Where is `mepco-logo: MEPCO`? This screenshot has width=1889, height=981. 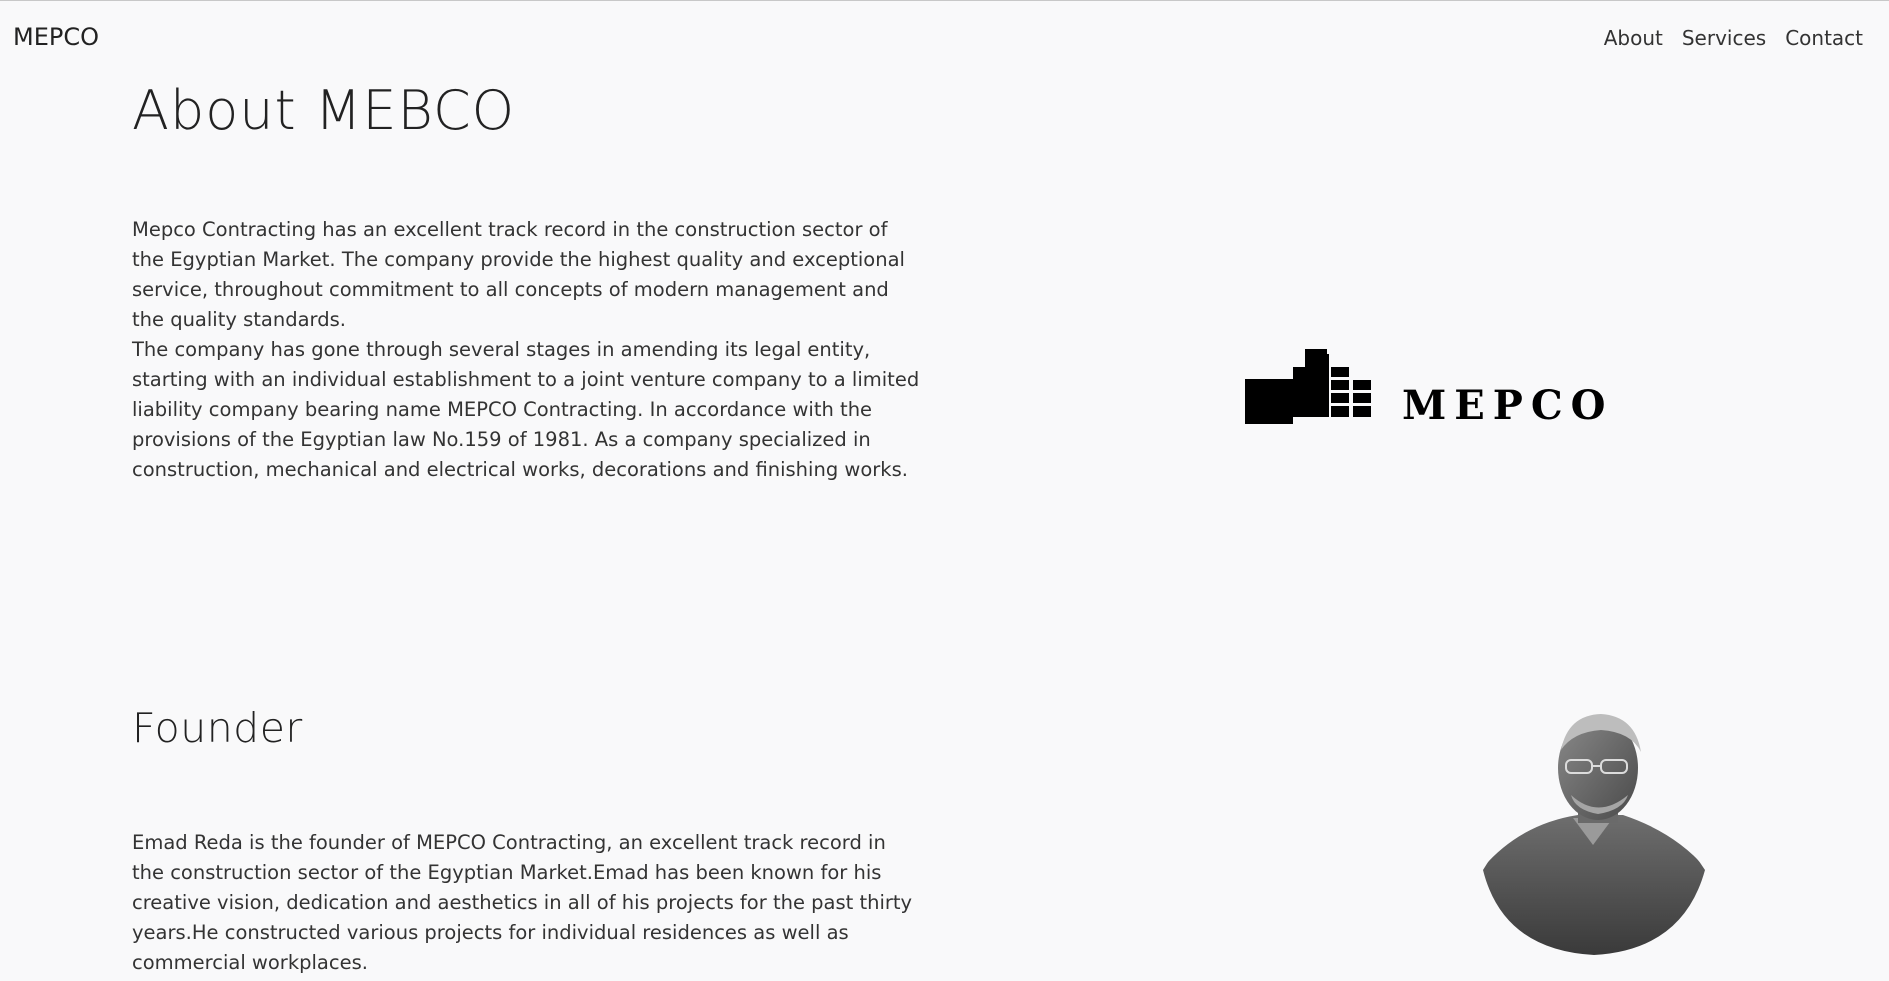 mepco-logo: MEPCO is located at coordinates (1435, 389).